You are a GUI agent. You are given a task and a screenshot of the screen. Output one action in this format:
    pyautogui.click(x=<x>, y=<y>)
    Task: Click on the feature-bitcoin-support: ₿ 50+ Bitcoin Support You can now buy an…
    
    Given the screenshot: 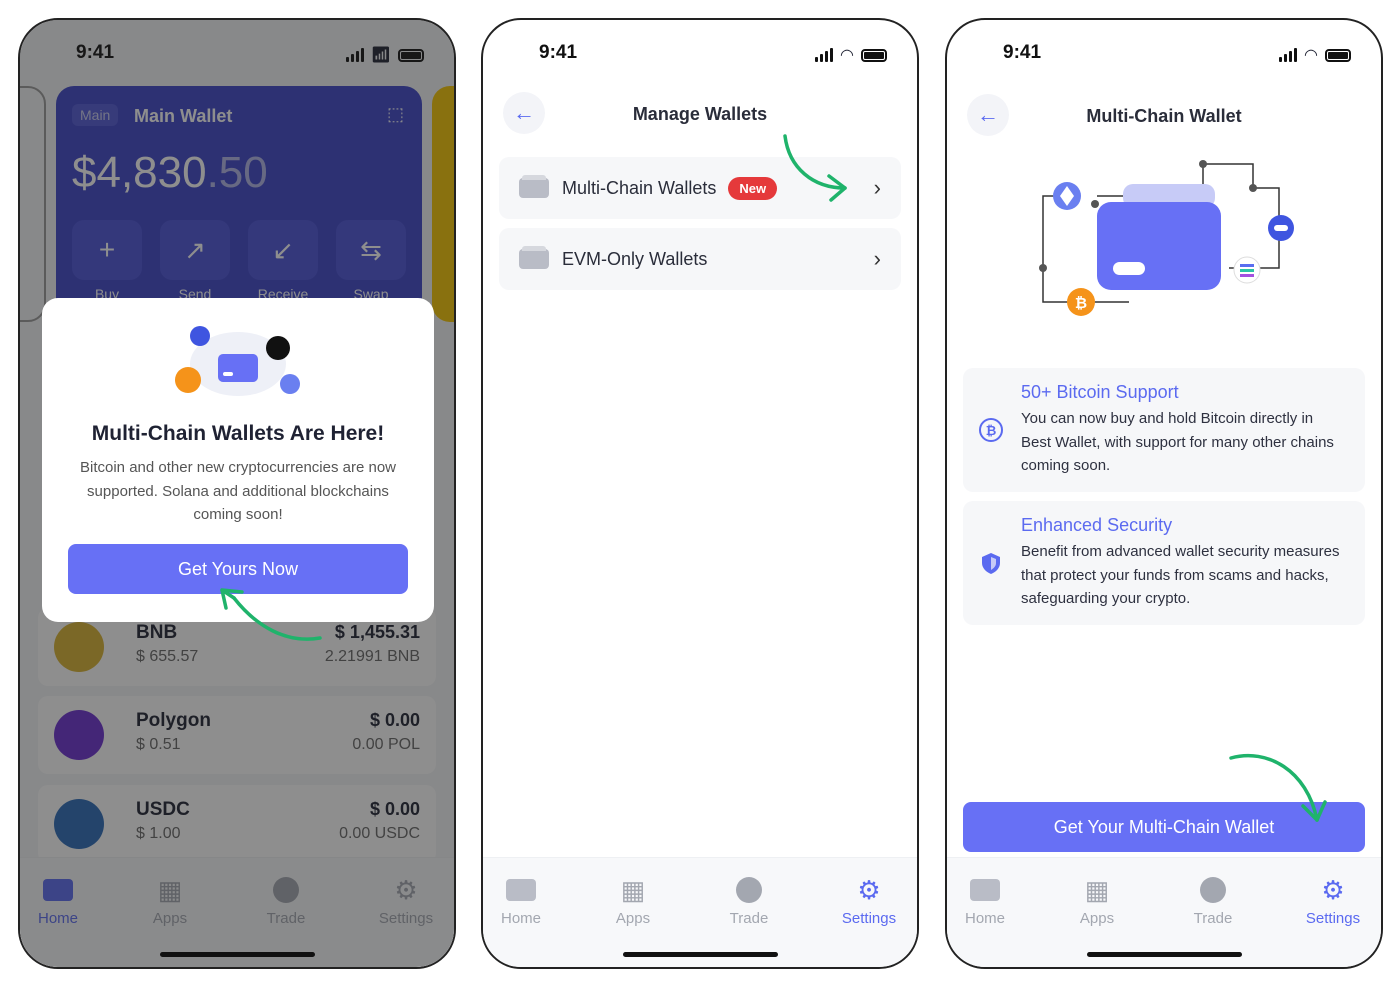 What is the action you would take?
    pyautogui.click(x=1164, y=430)
    